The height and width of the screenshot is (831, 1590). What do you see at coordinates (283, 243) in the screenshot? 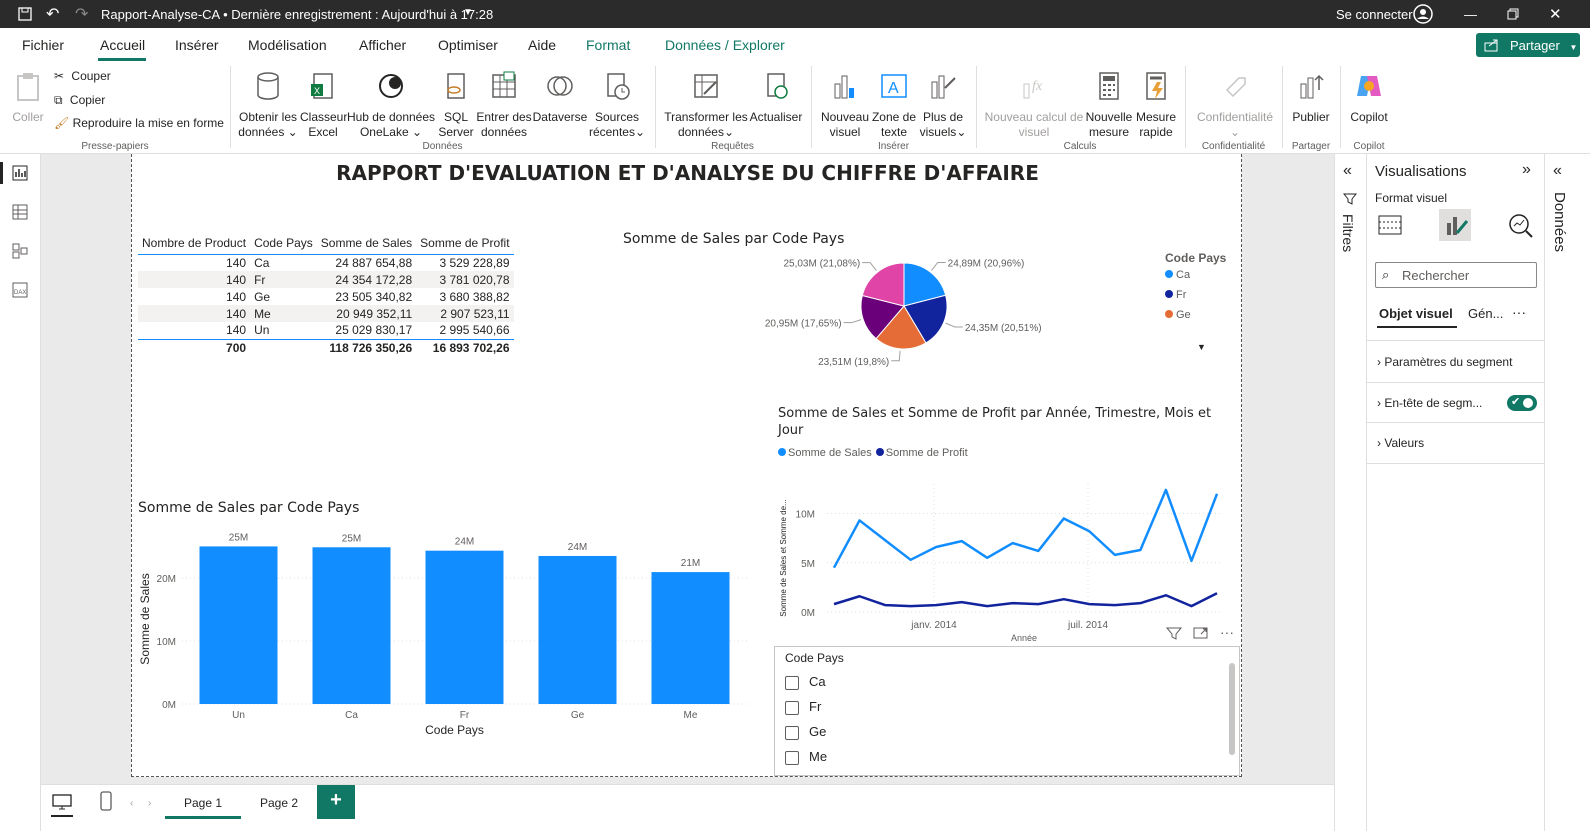
I see `table-header: Code Pays` at bounding box center [283, 243].